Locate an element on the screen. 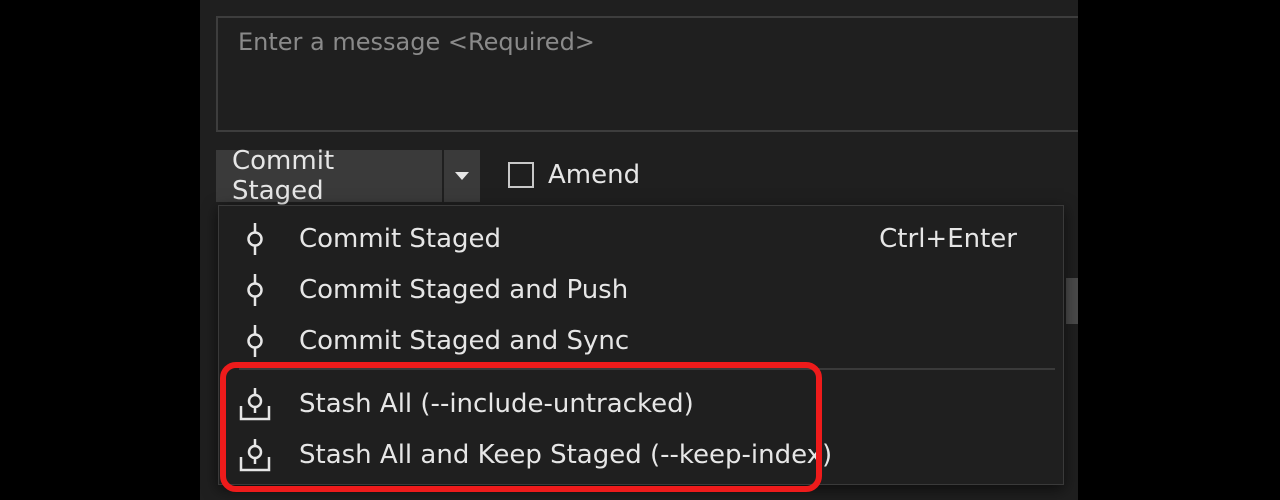  menu-separator is located at coordinates (647, 369).